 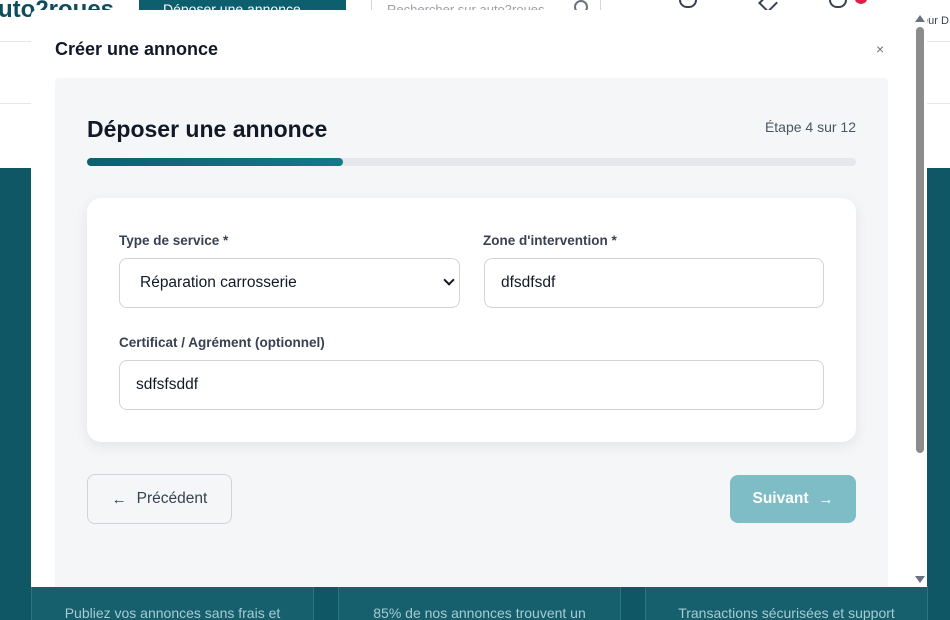 I want to click on previous-label: Précédent, so click(x=172, y=498).